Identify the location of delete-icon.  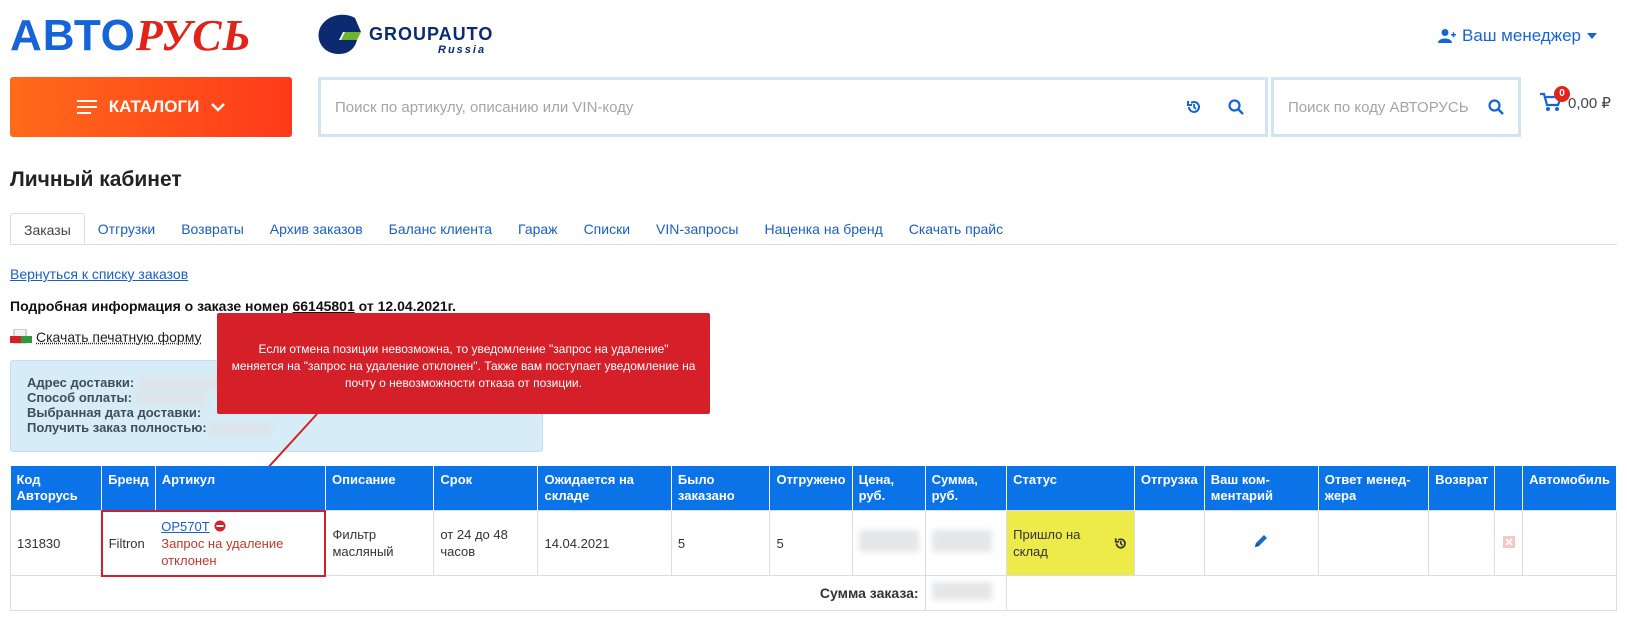
(1508, 541).